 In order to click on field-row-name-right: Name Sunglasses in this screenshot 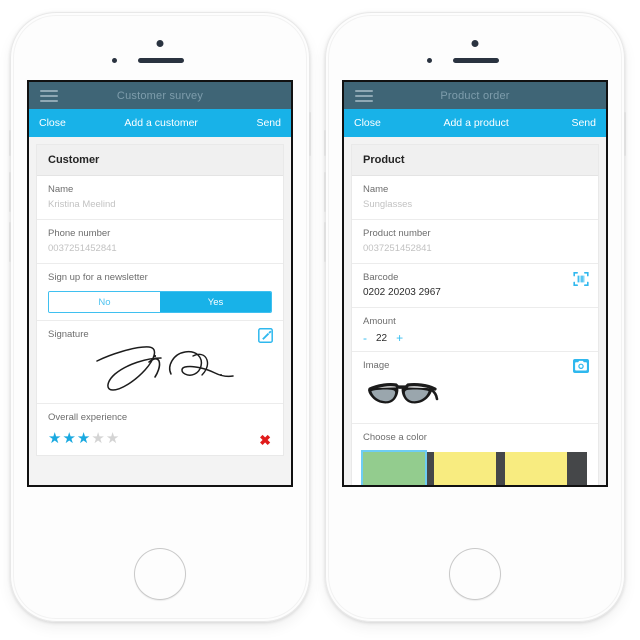, I will do `click(475, 198)`.